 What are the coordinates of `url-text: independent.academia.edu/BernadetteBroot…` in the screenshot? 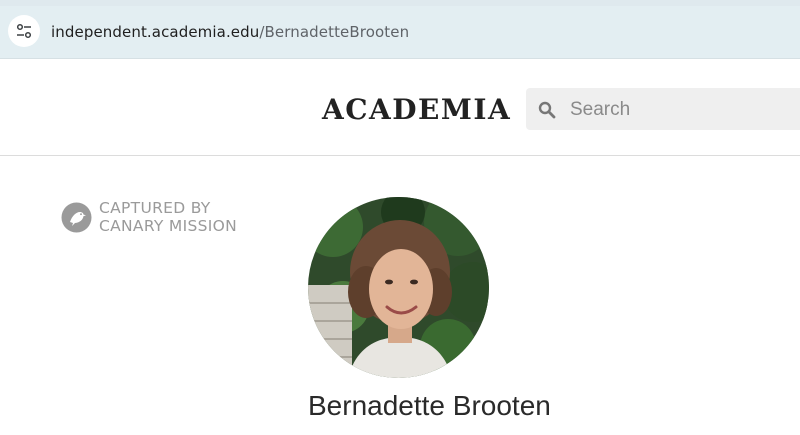 It's located at (230, 32).